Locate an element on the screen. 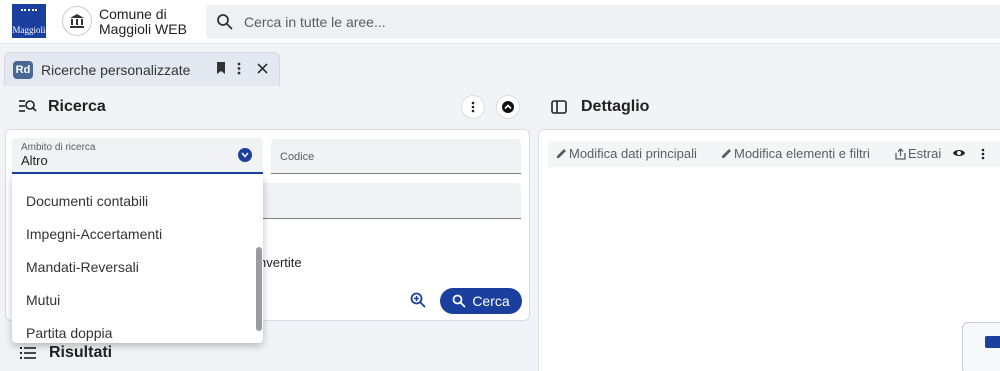  org-name-line1: Comune di is located at coordinates (133, 14).